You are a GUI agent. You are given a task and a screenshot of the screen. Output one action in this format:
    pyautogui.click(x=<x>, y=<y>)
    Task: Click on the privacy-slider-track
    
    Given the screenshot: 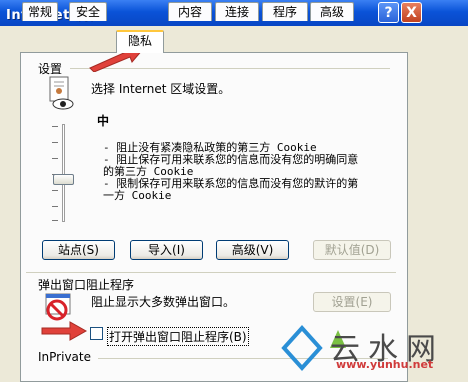 What is the action you would take?
    pyautogui.click(x=63, y=173)
    